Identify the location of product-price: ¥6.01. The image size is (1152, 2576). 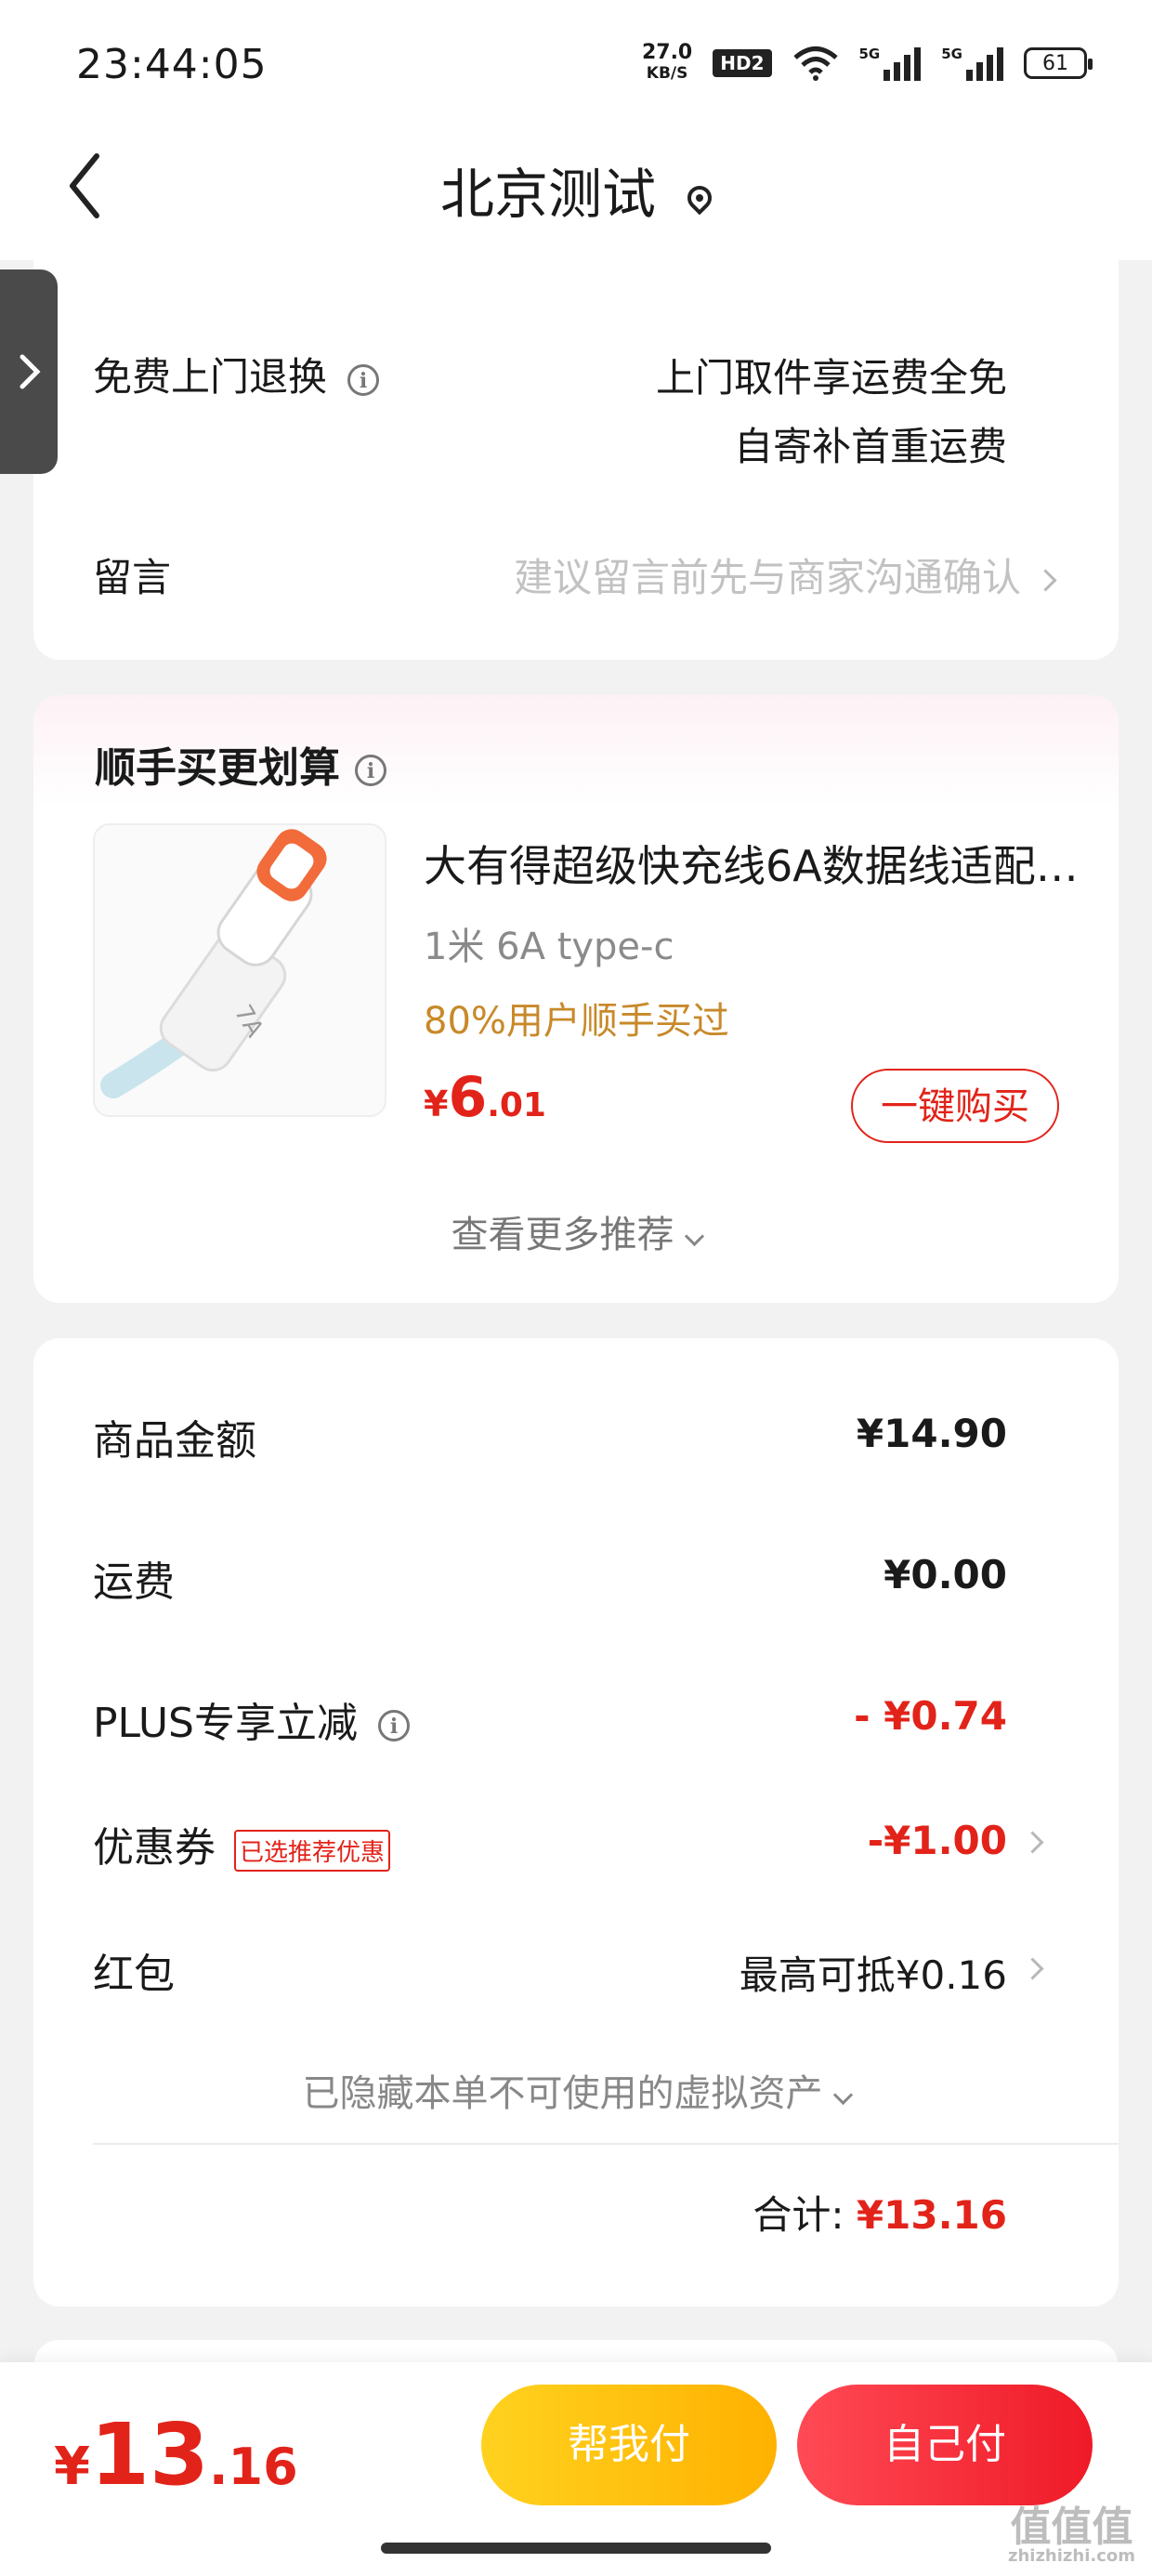
(485, 1097).